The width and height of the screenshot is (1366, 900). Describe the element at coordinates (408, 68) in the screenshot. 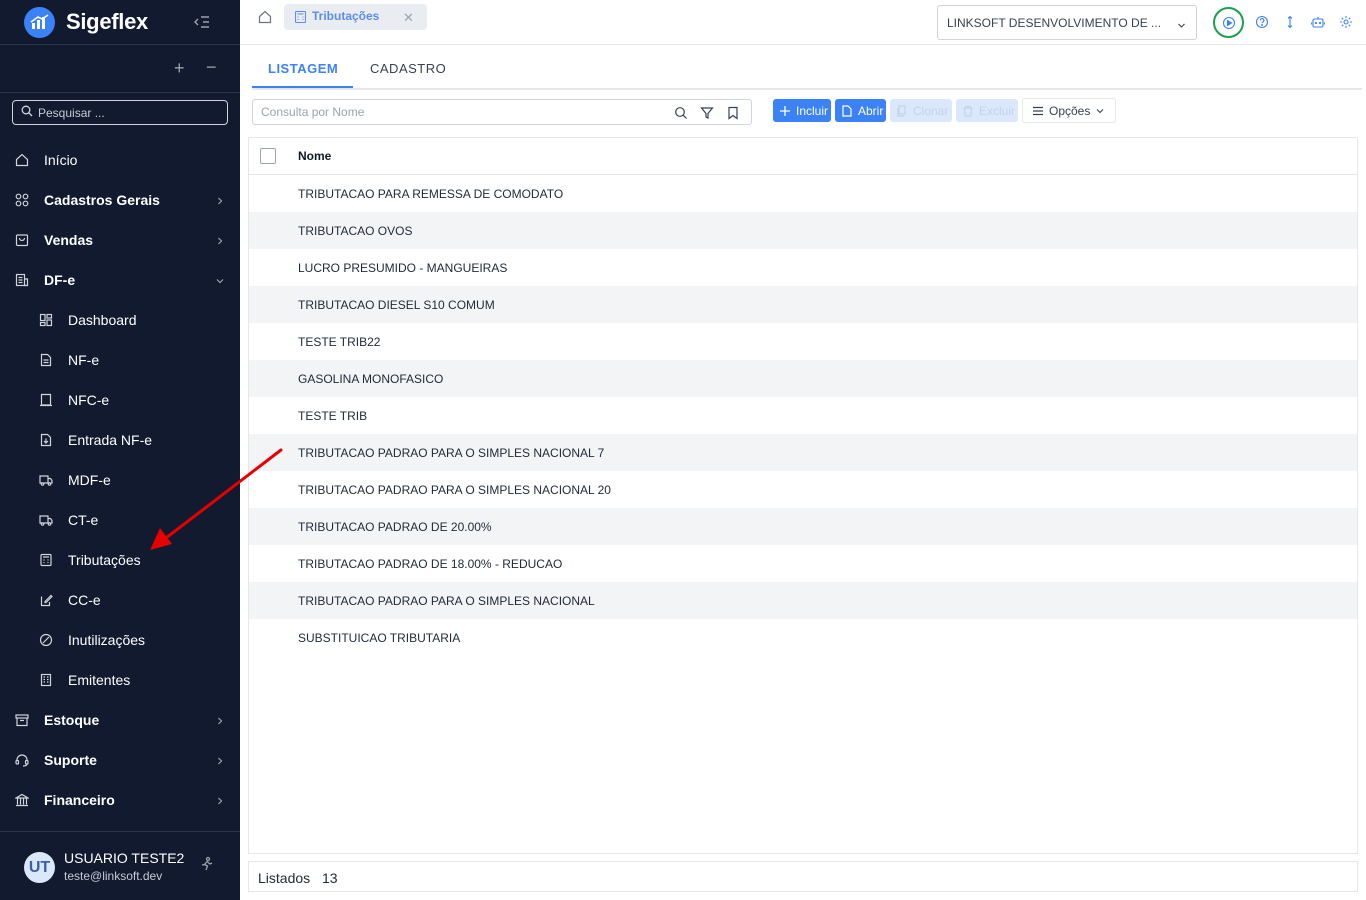

I see `tab-cadastro: CADASTRO` at that location.